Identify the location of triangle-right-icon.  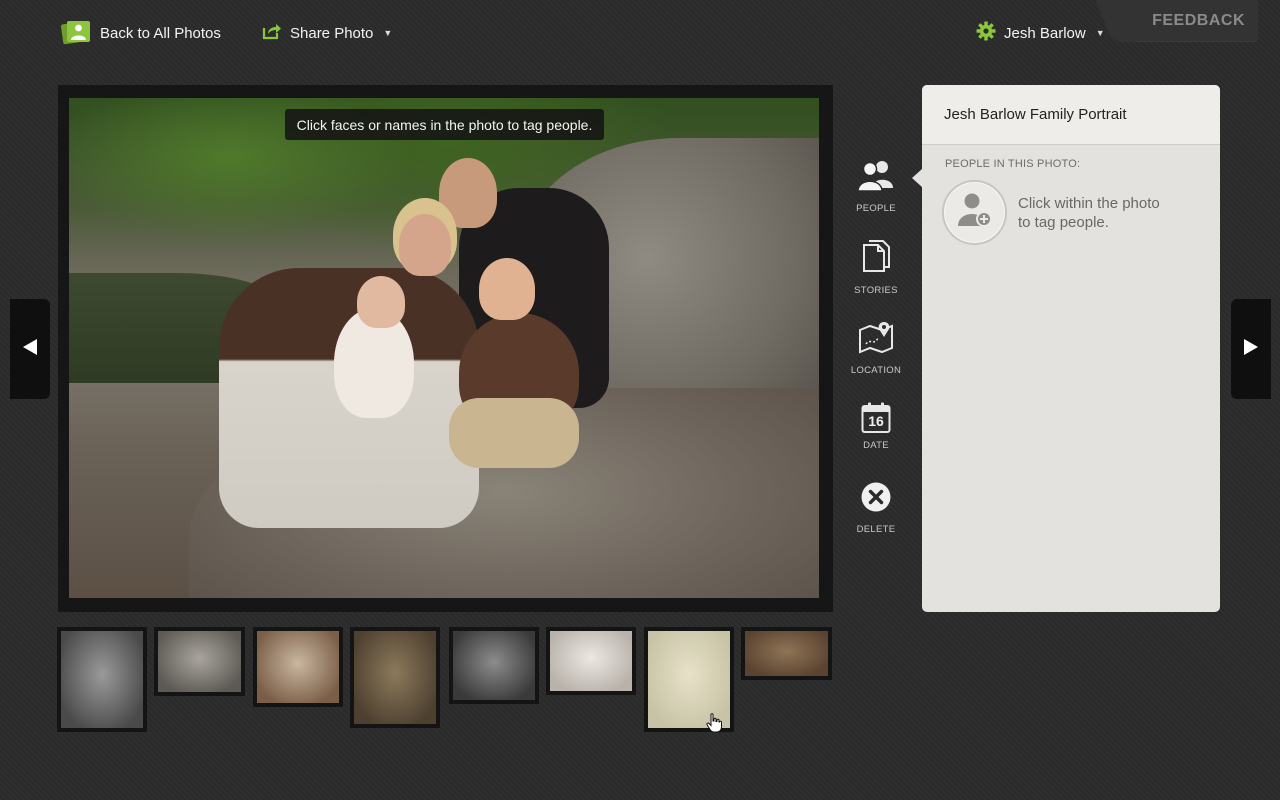
(1251, 349).